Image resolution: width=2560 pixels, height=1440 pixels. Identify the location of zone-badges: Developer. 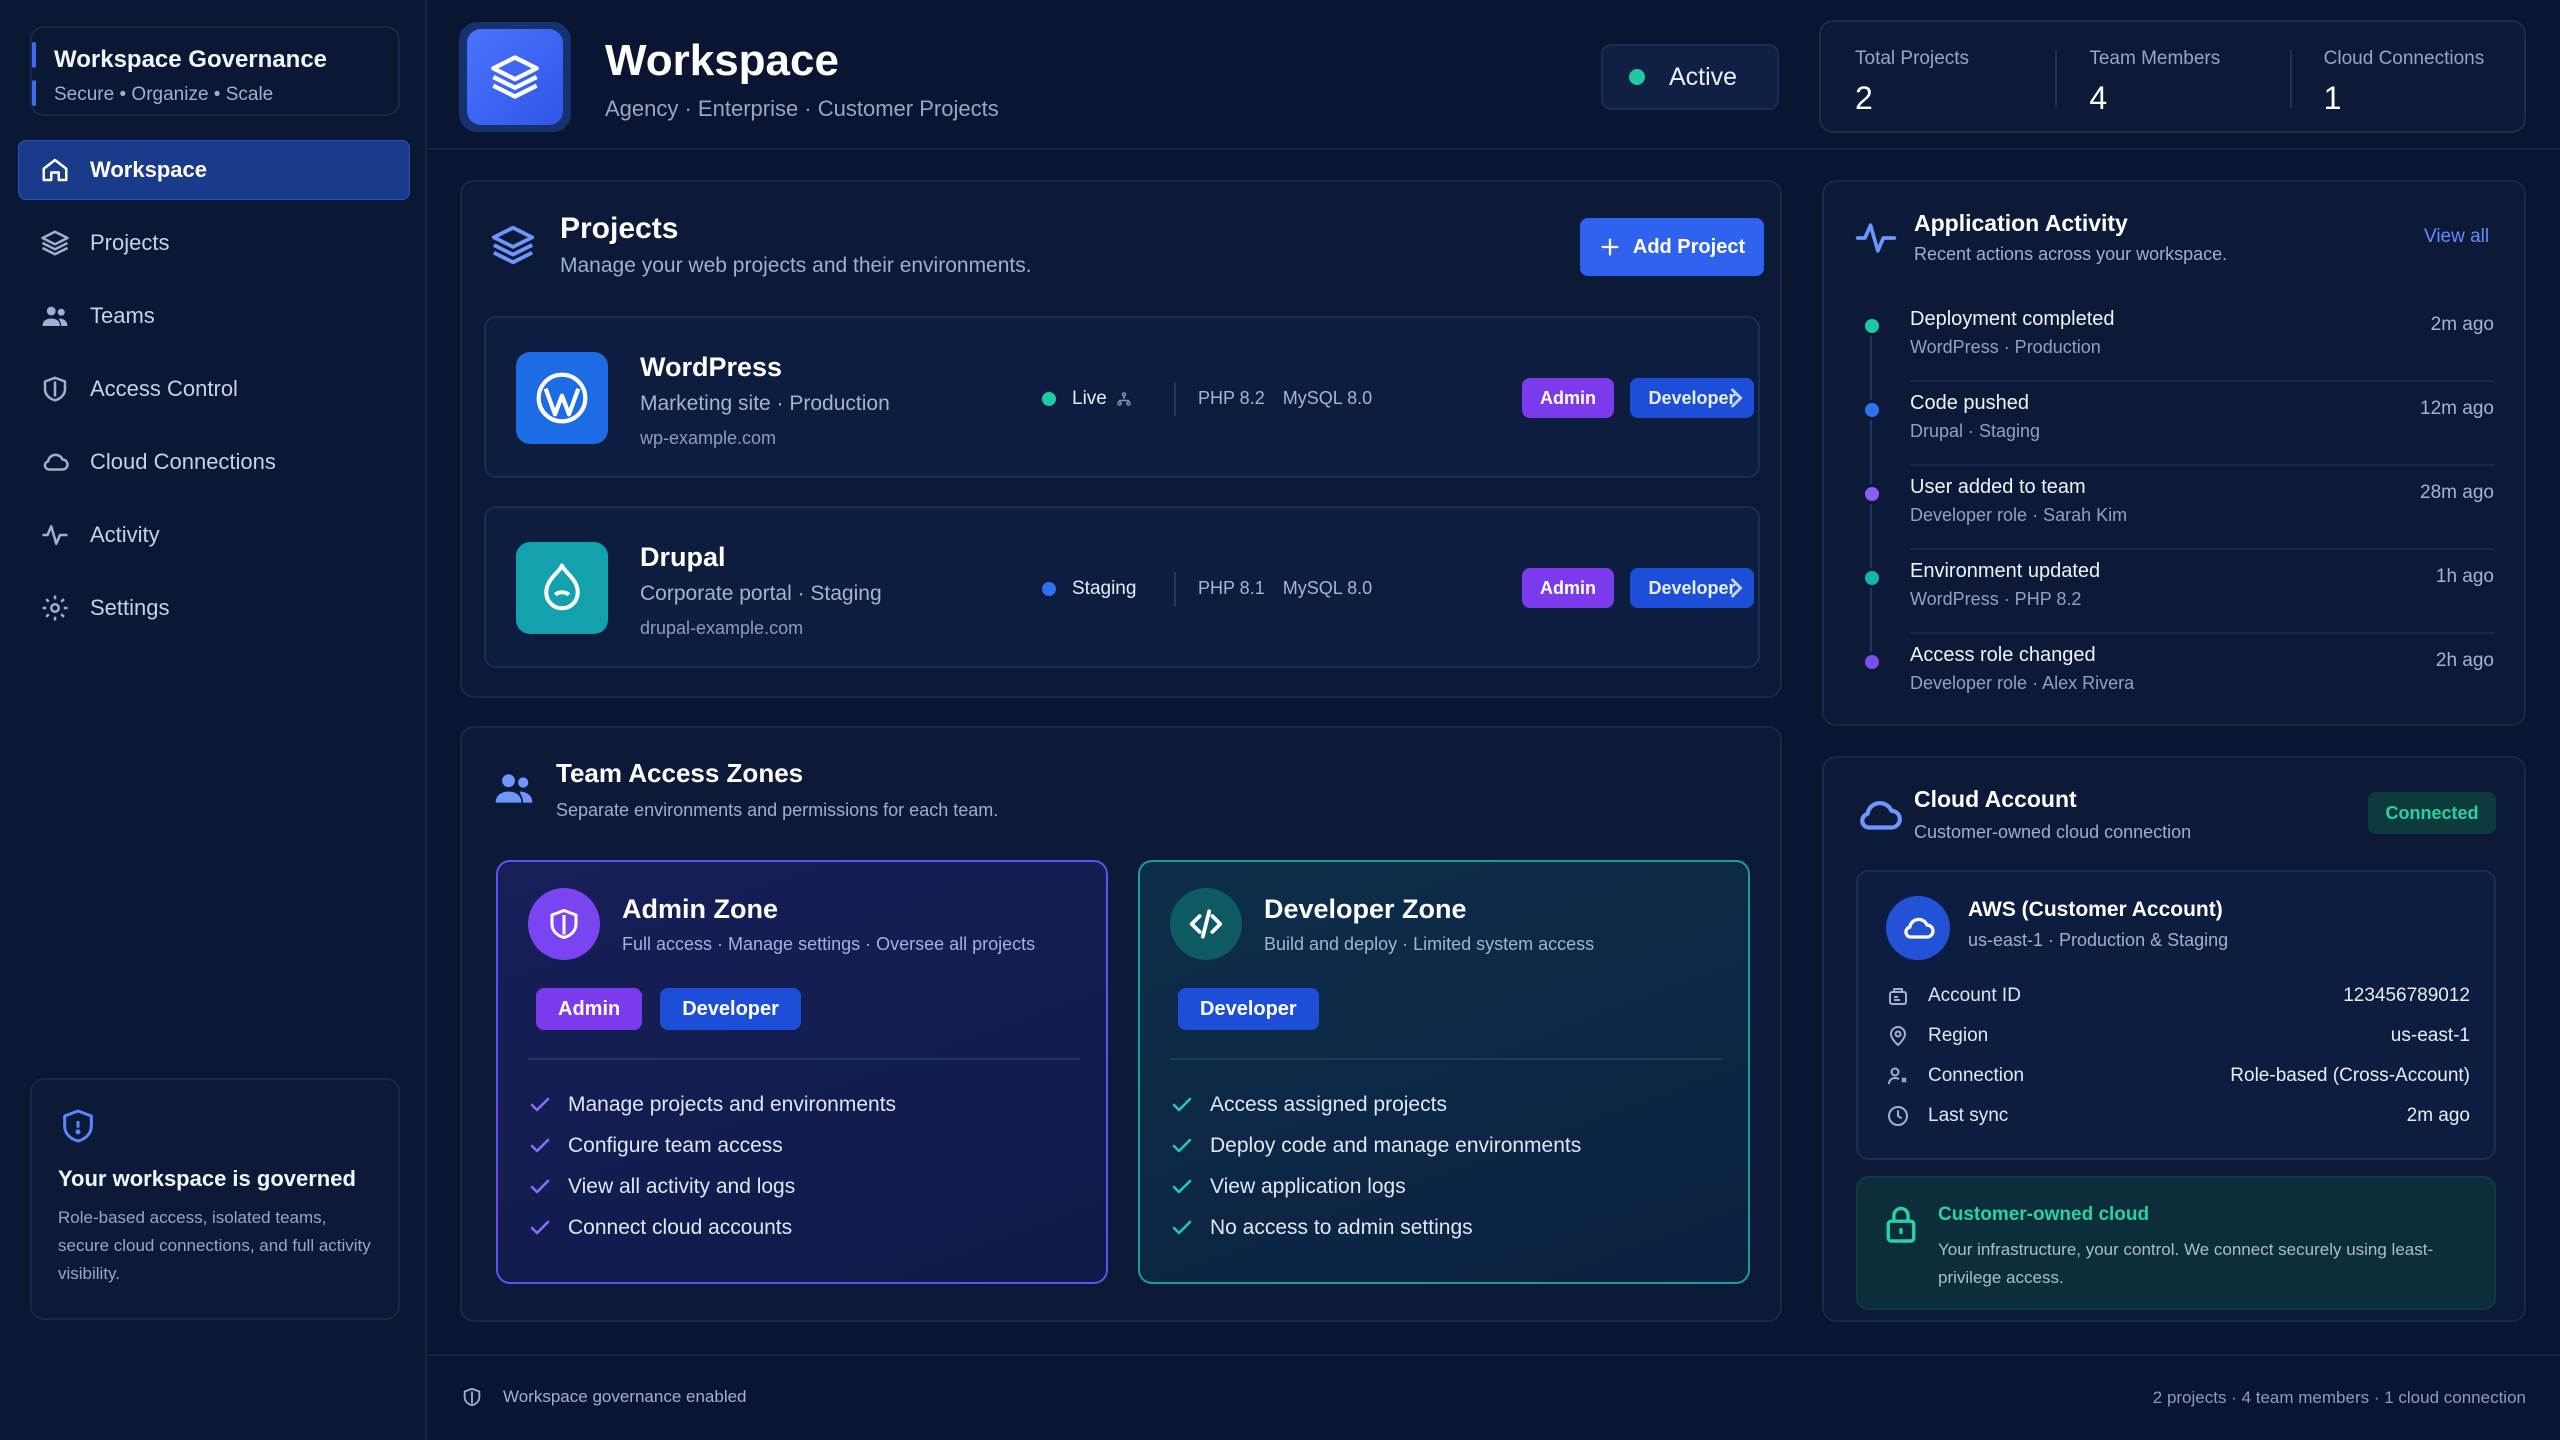
(1248, 1009).